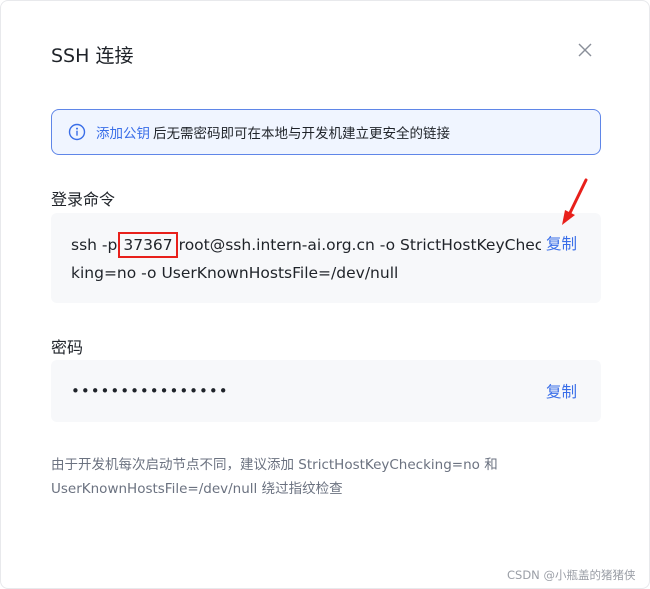 This screenshot has height=589, width=650. What do you see at coordinates (148, 245) in the screenshot?
I see `port-highlight-box: 37367` at bounding box center [148, 245].